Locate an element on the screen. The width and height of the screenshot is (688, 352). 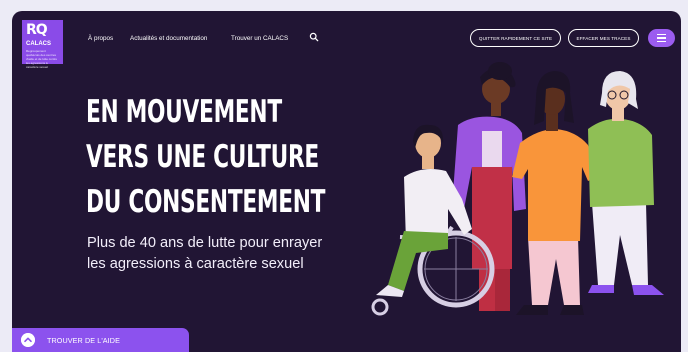
search-icon is located at coordinates (314, 37).